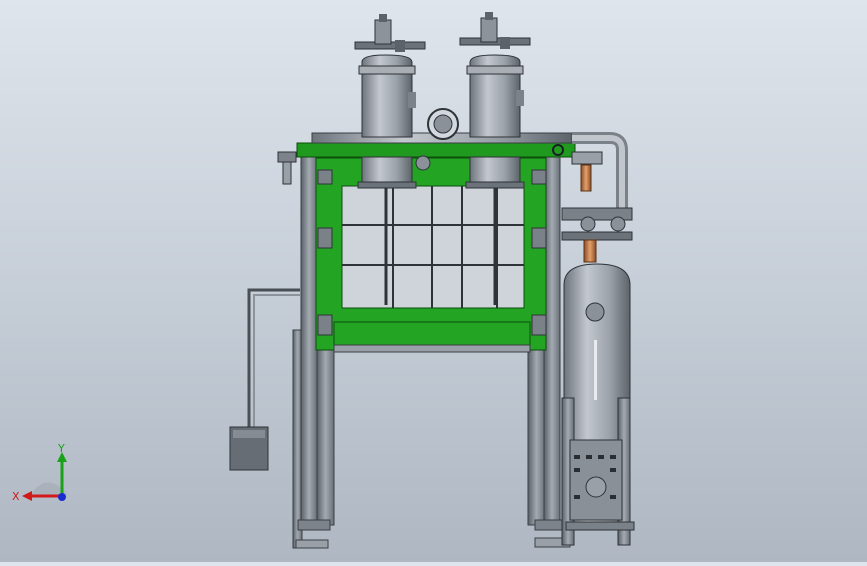  Describe the element at coordinates (597, 197) in the screenshot. I see `right-piping` at that location.